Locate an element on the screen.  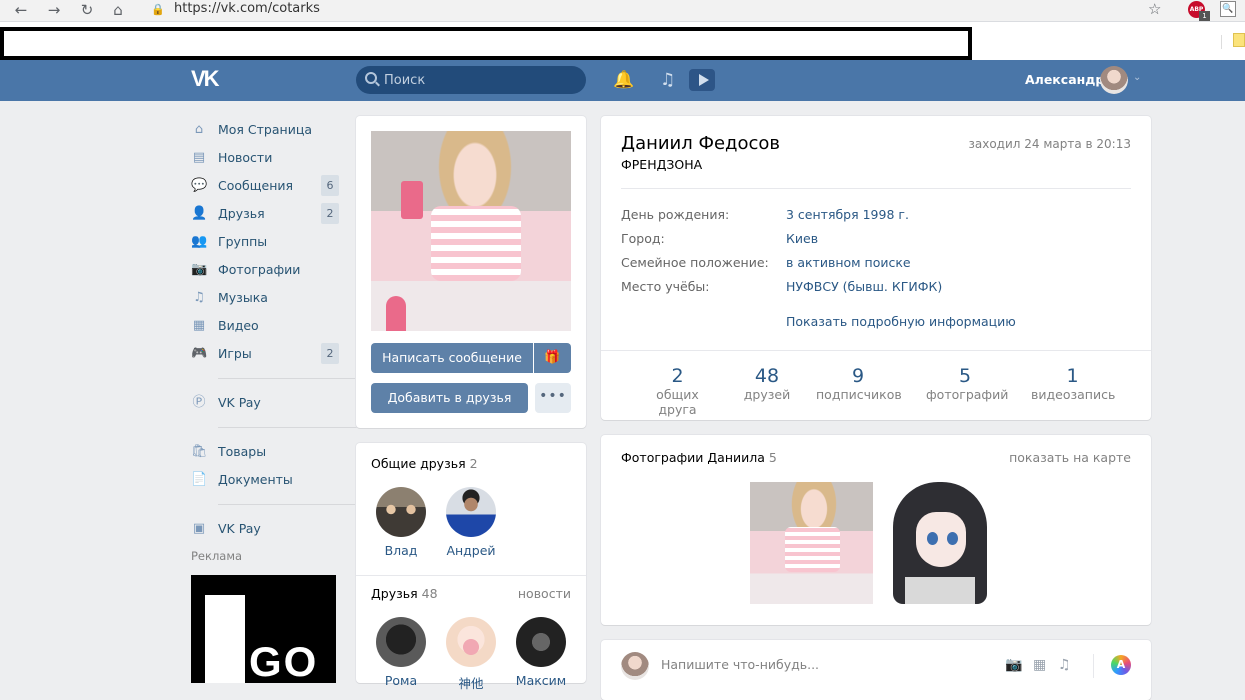
redaction-box is located at coordinates (486, 43).